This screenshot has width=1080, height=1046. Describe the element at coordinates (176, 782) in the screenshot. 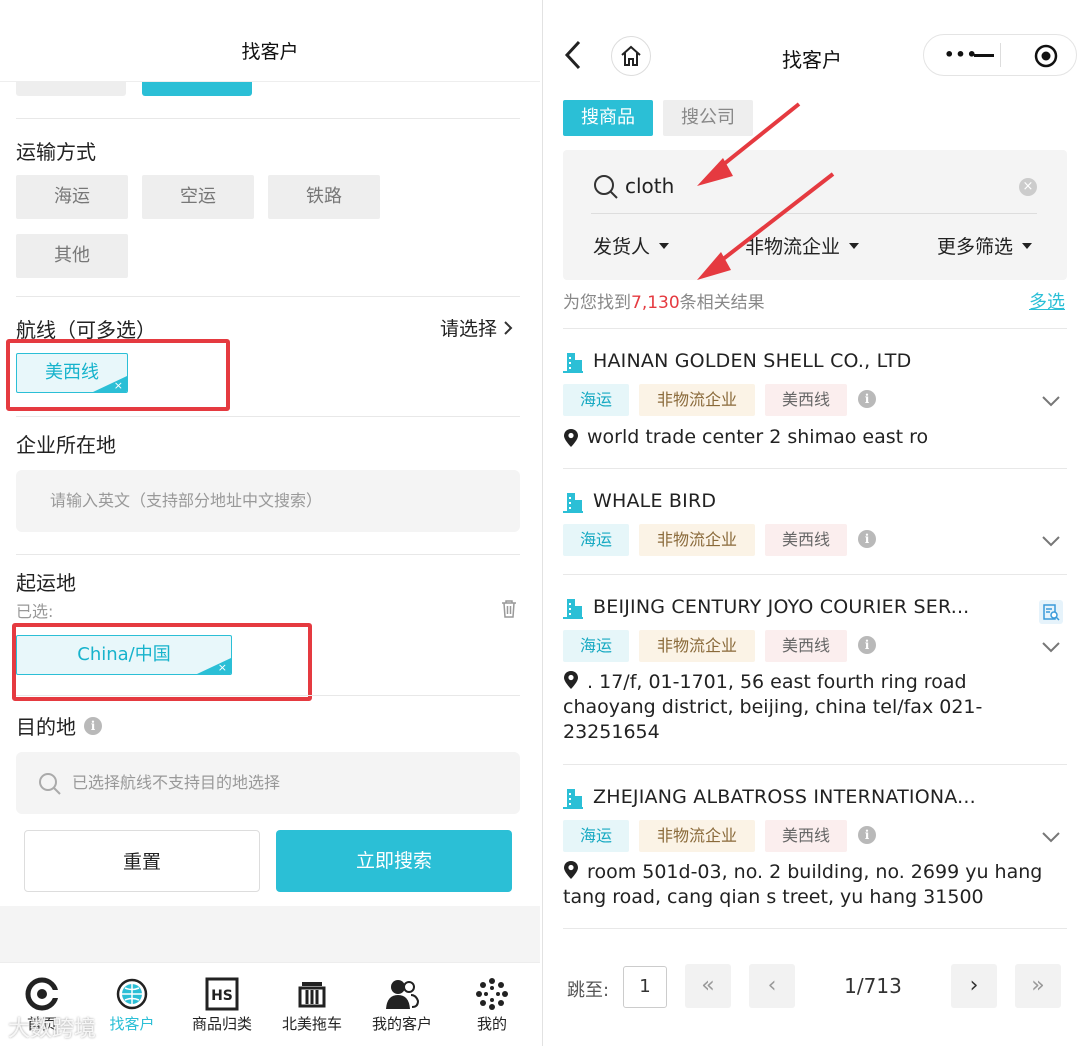

I see `destination-placeholder: 已选择航线不支持目的地选择` at that location.